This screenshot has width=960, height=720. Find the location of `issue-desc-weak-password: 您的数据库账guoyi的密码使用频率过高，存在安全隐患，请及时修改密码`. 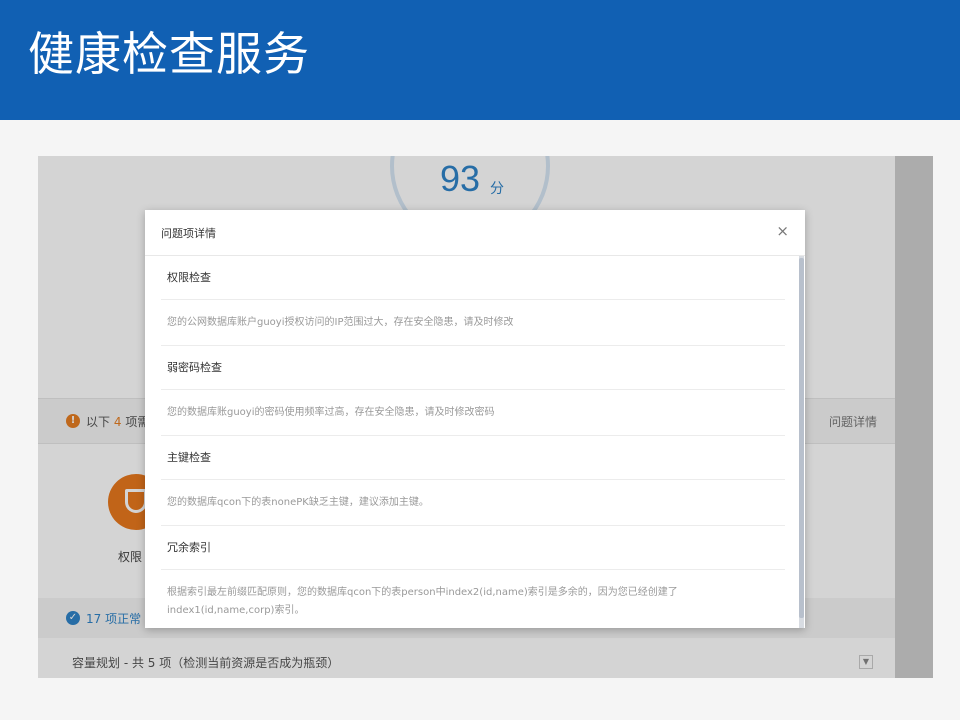

issue-desc-weak-password: 您的数据库账guoyi的密码使用频率过高，存在安全隐患，请及时修改密码 is located at coordinates (473, 413).